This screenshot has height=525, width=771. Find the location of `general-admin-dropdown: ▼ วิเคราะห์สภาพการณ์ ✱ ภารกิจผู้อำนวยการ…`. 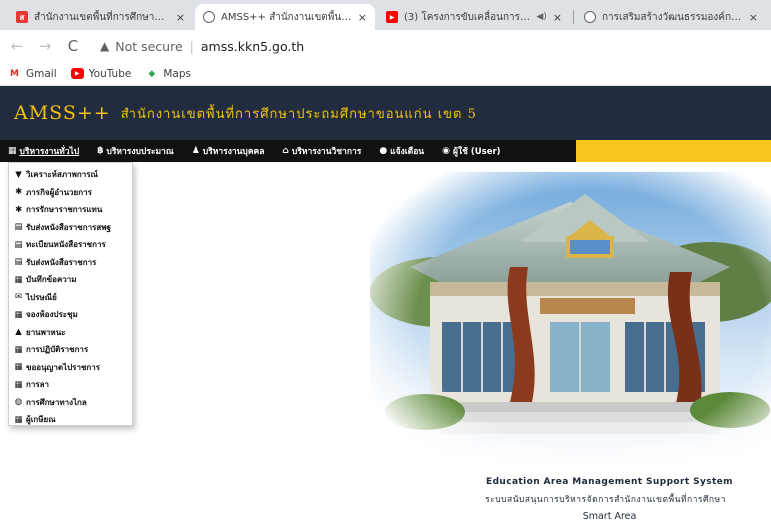

general-admin-dropdown: ▼ วิเคราะห์สภาพการณ์ ✱ ภารกิจผู้อำนวยการ… is located at coordinates (70, 294).